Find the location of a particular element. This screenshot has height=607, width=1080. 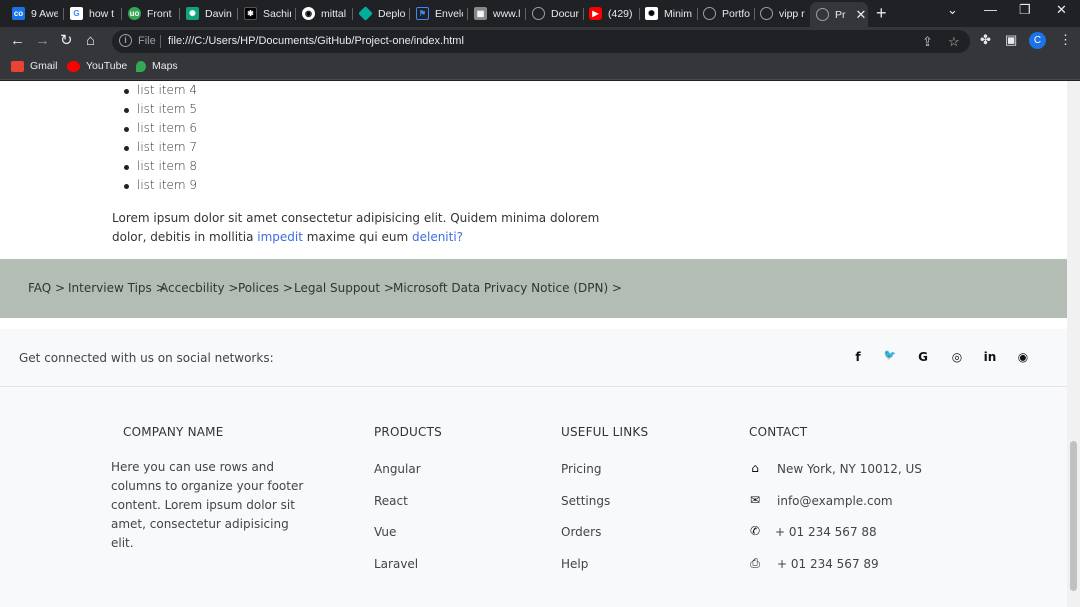

browser-tab: ◉ mittal is located at coordinates (325, 13).